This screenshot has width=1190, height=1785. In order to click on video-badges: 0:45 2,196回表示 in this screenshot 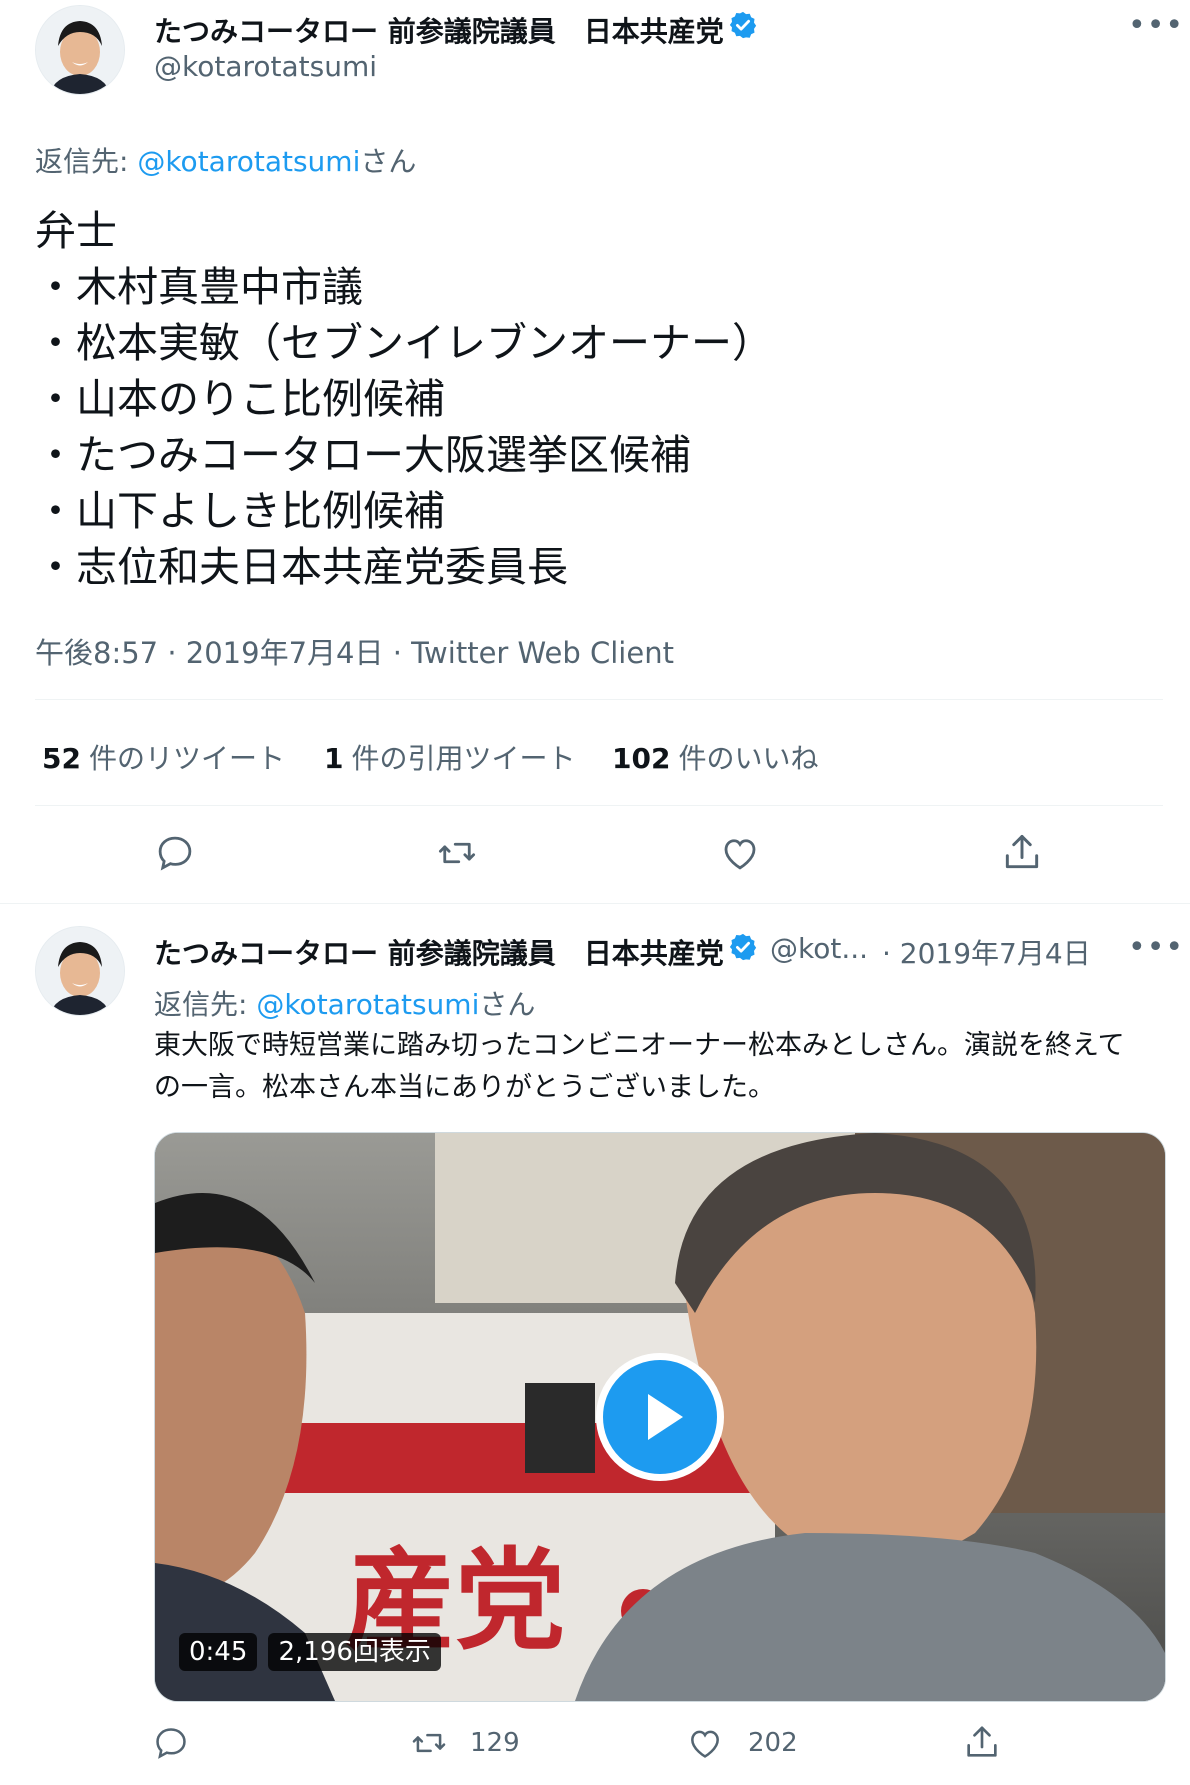, I will do `click(310, 1651)`.